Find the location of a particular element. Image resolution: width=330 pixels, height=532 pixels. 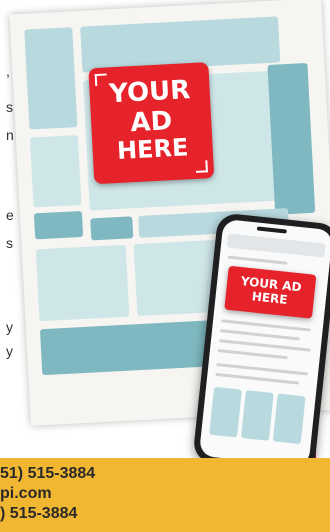

contact-fax: ) 515-3884 is located at coordinates (39, 513).